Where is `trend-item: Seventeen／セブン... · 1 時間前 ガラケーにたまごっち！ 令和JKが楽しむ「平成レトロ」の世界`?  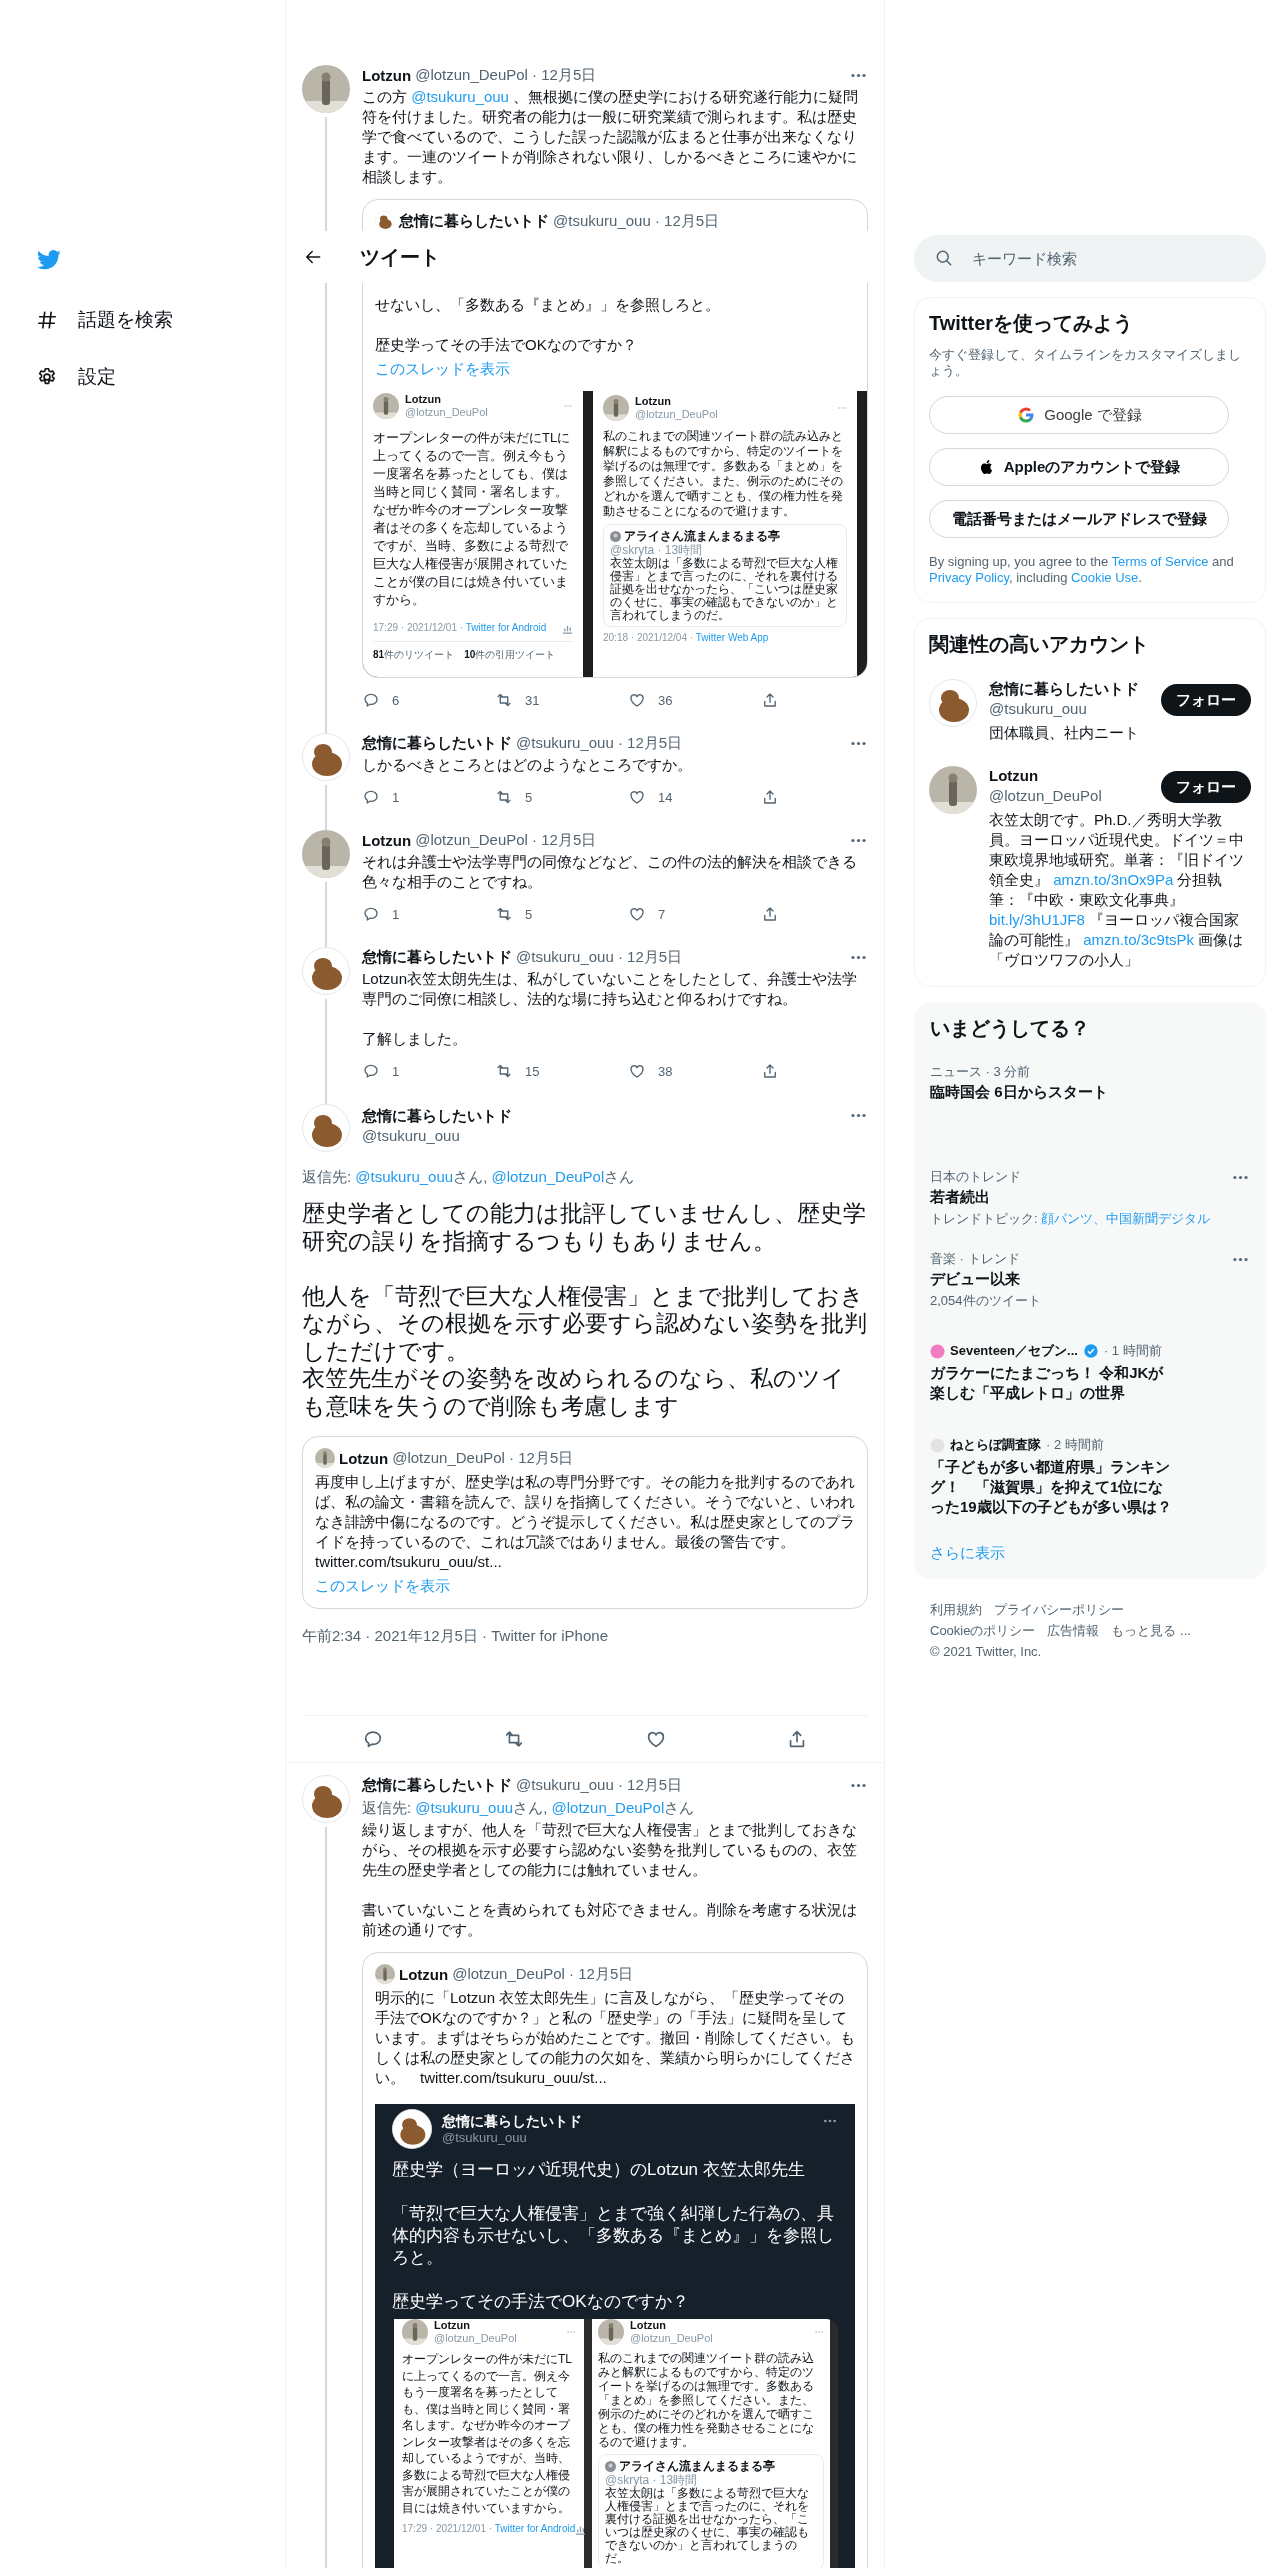 trend-item: Seventeen／セブン... · 1 時間前 ガラケーにたまごっち！ 令和JKが楽しむ「平成レトロ」の世界 is located at coordinates (1090, 1368).